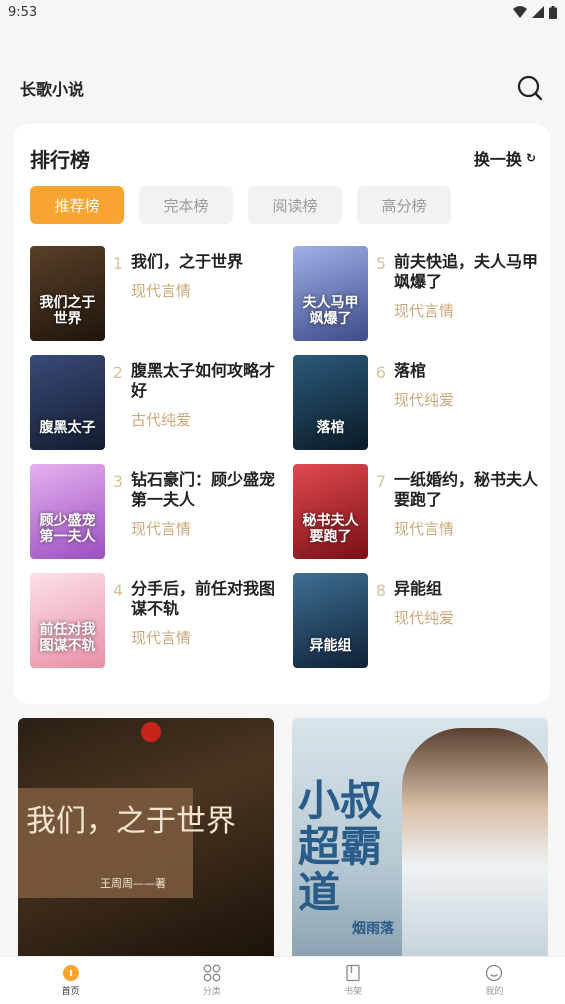 The image size is (565, 1004). What do you see at coordinates (295, 205) in the screenshot?
I see `tab-reading: 阅读榜` at bounding box center [295, 205].